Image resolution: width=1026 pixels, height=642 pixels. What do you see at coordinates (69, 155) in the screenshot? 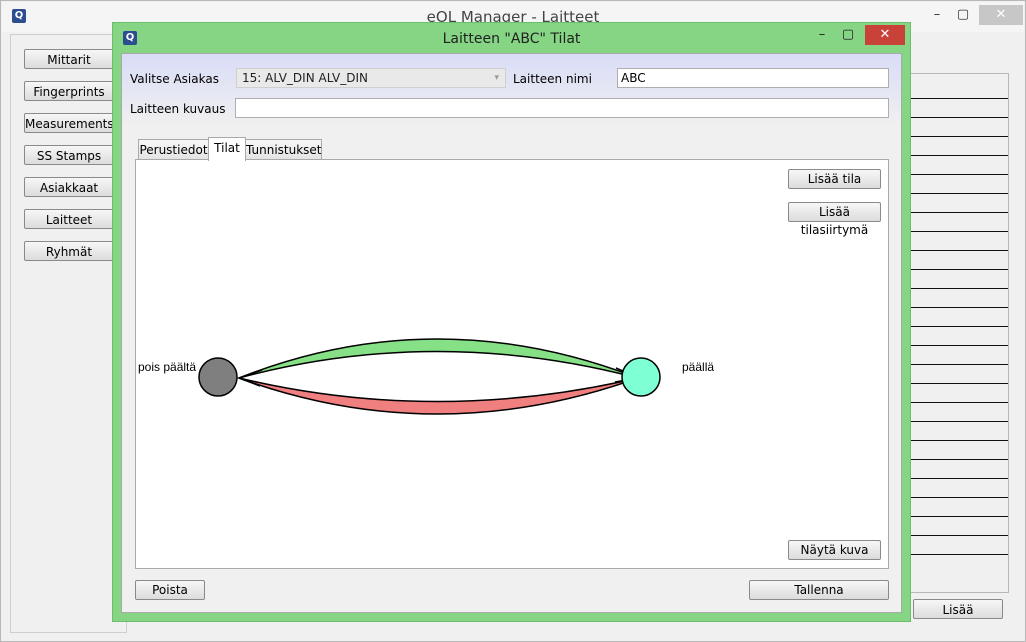
I see `sidebar-item-ss-stamps: SS Stamps` at bounding box center [69, 155].